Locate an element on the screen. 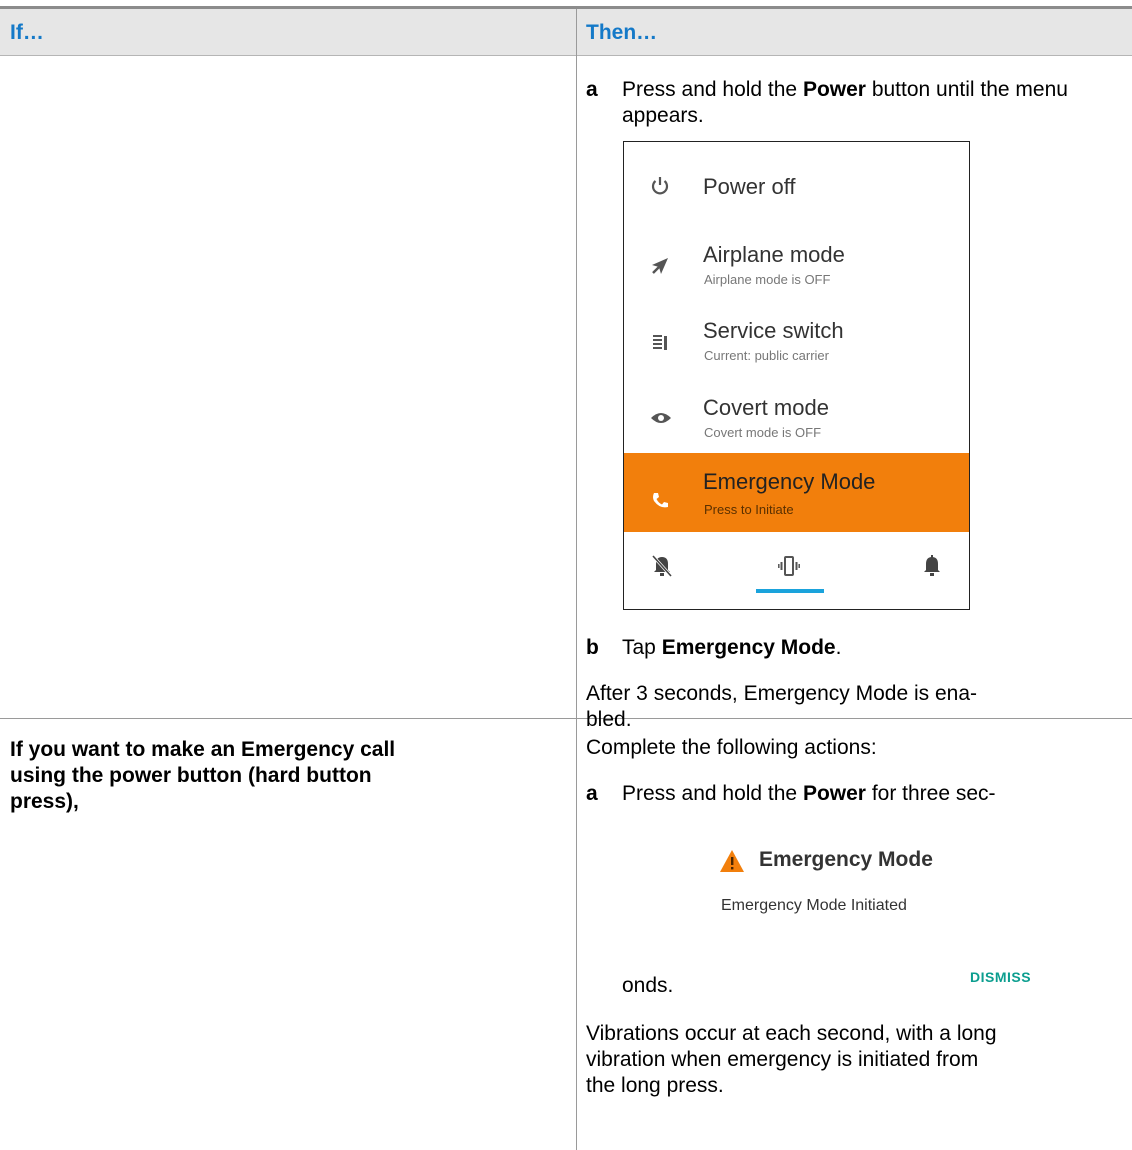 This screenshot has width=1132, height=1150. vibrate-icon is located at coordinates (789, 566).